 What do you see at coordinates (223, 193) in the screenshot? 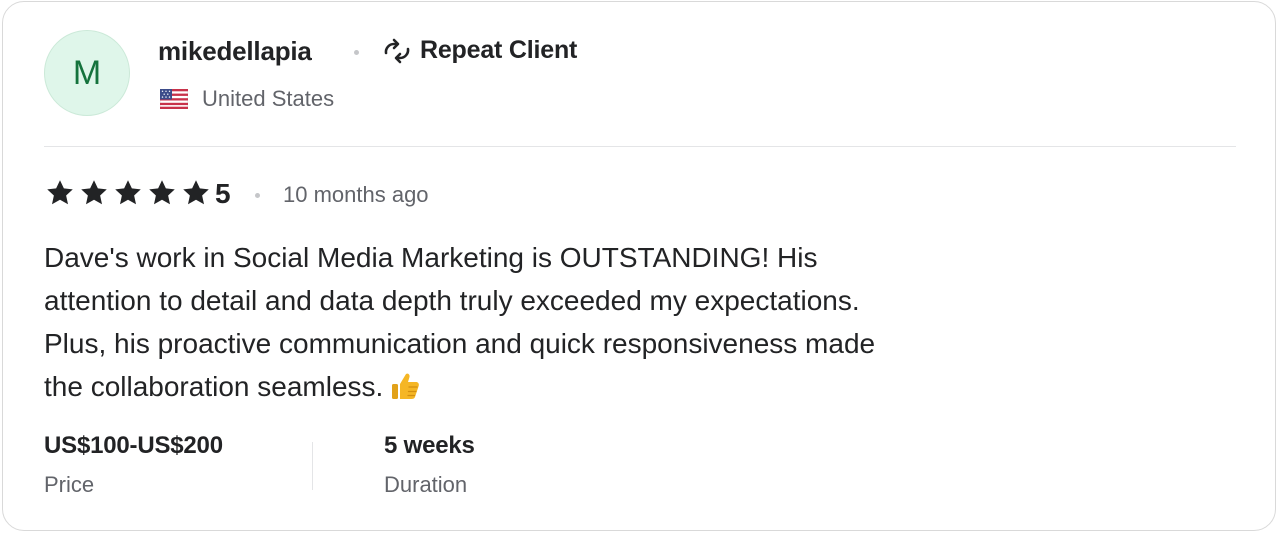
I see `rating-value: 5` at bounding box center [223, 193].